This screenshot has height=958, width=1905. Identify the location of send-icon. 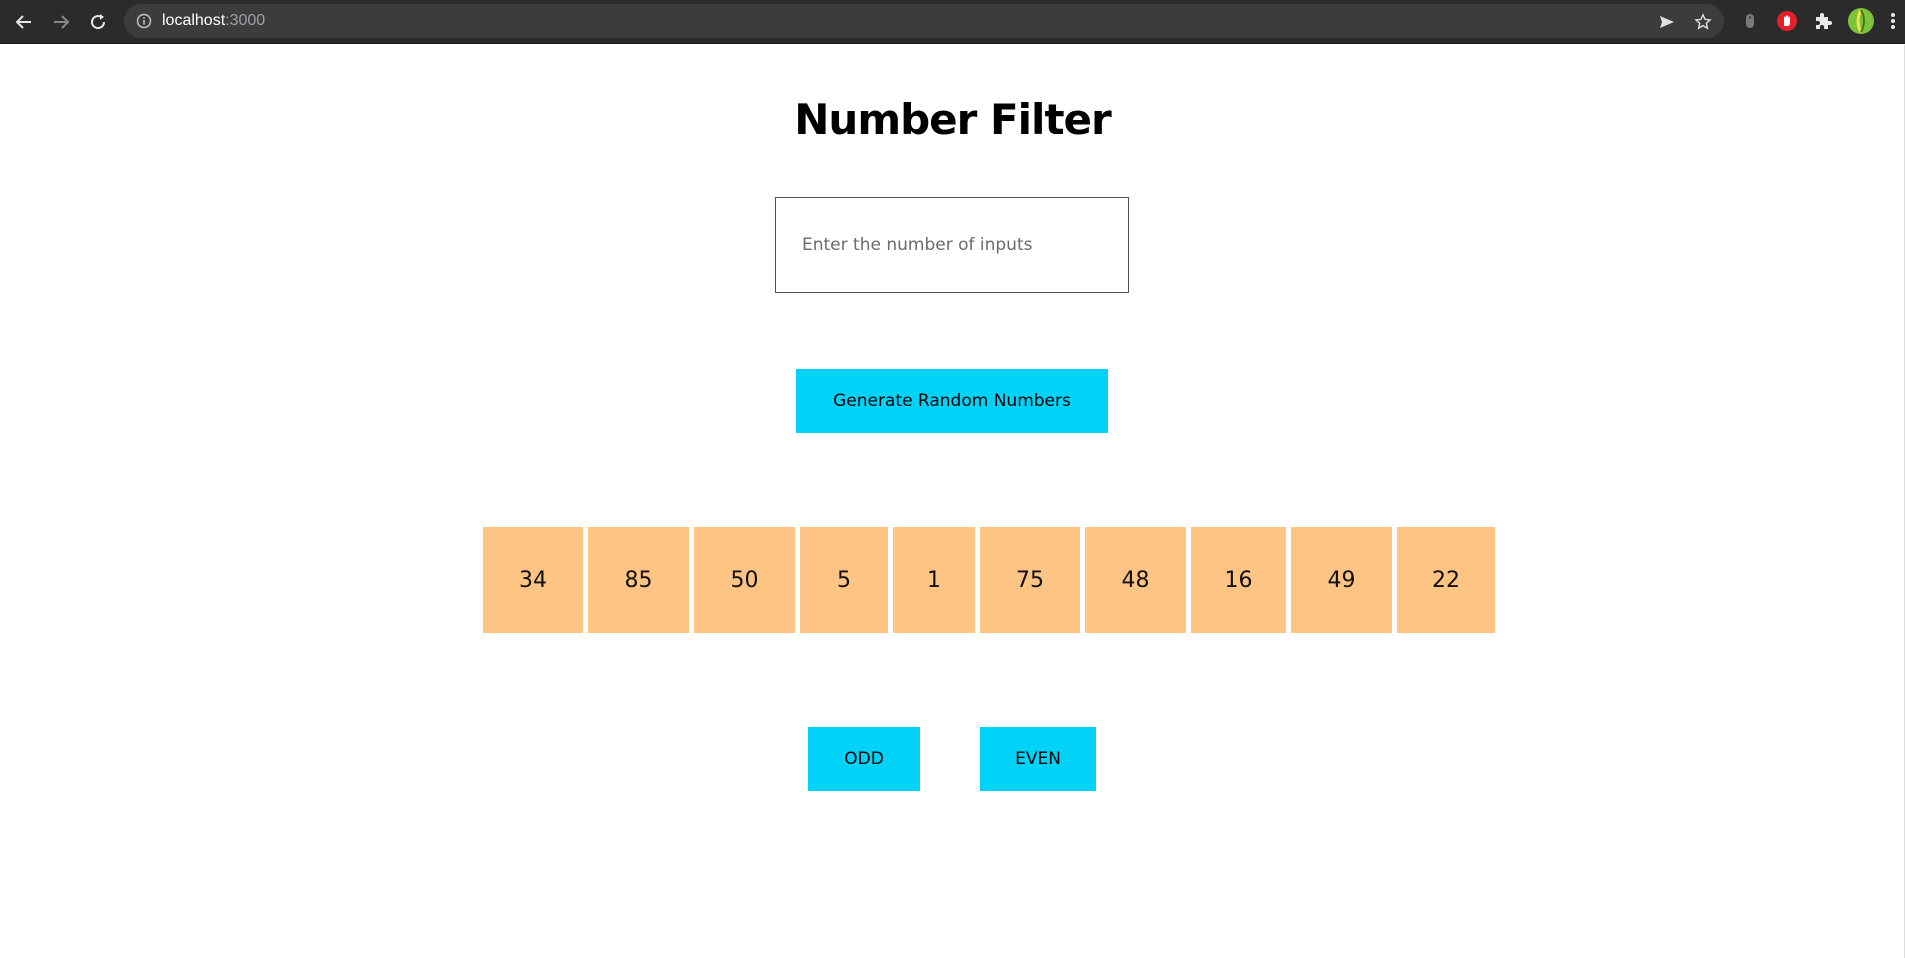
(1667, 22).